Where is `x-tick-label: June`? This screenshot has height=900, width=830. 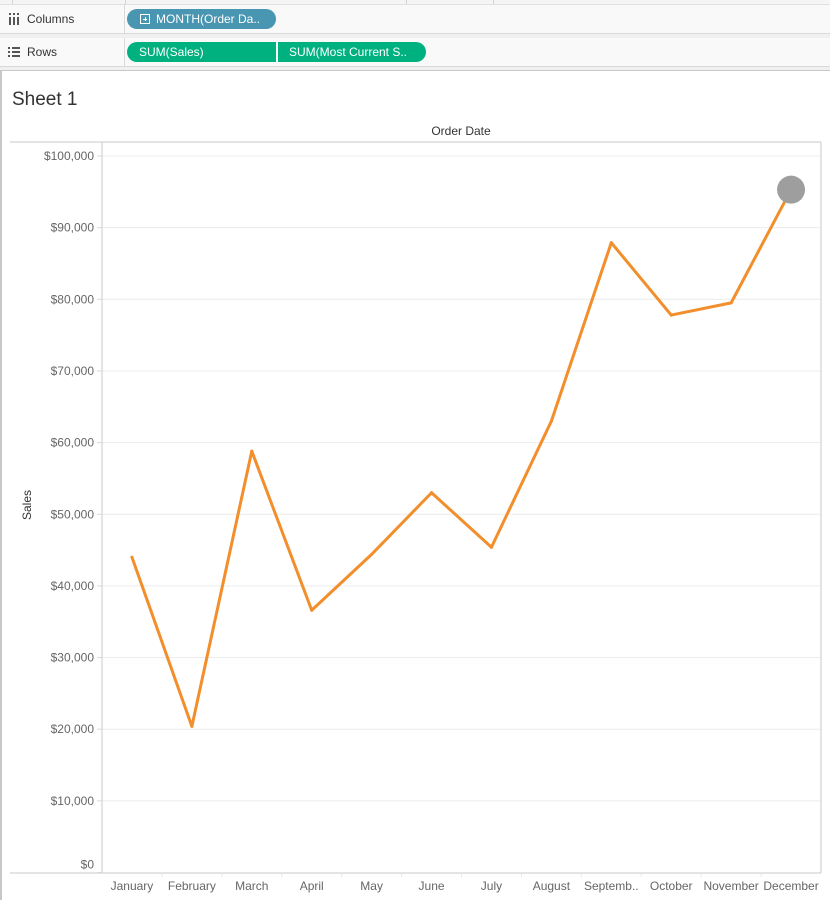
x-tick-label: June is located at coordinates (432, 886).